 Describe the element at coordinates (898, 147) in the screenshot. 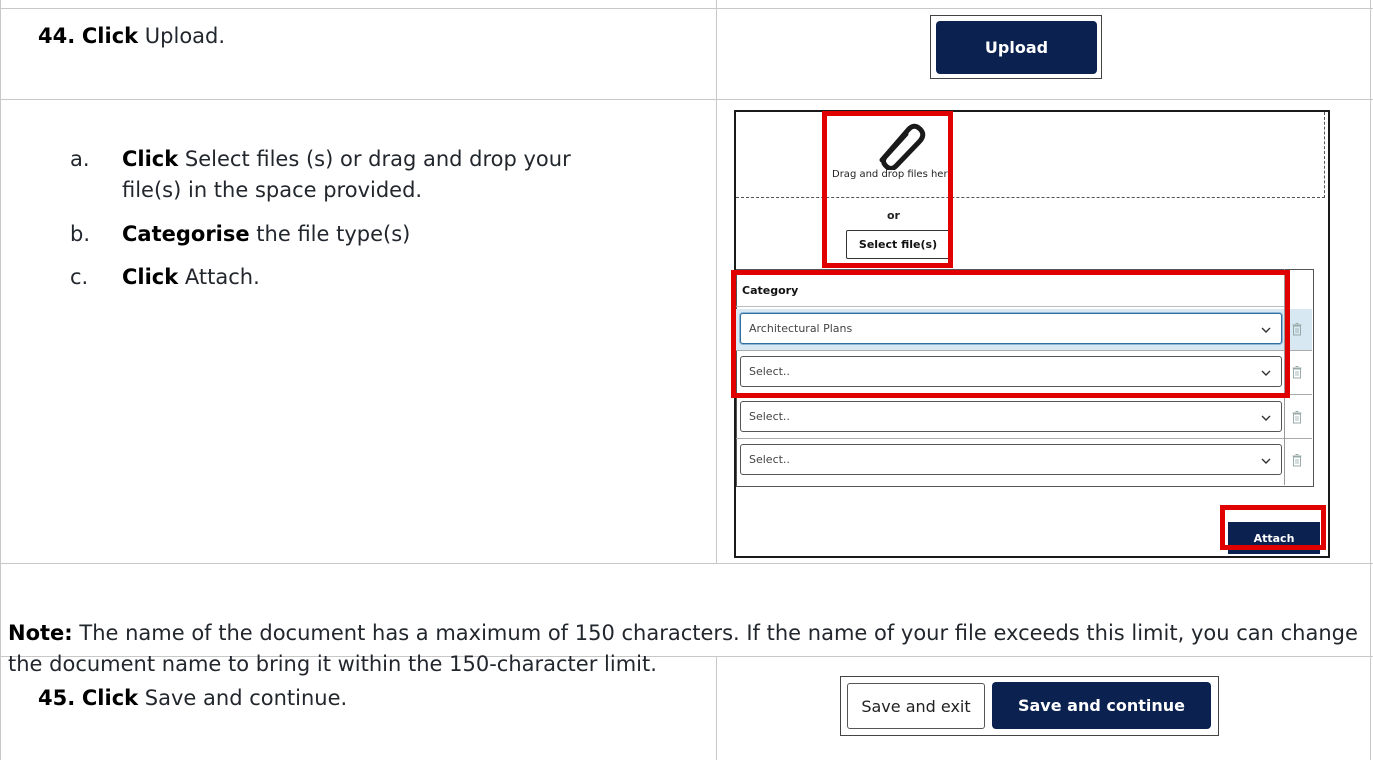

I see `paperclip-icon` at that location.